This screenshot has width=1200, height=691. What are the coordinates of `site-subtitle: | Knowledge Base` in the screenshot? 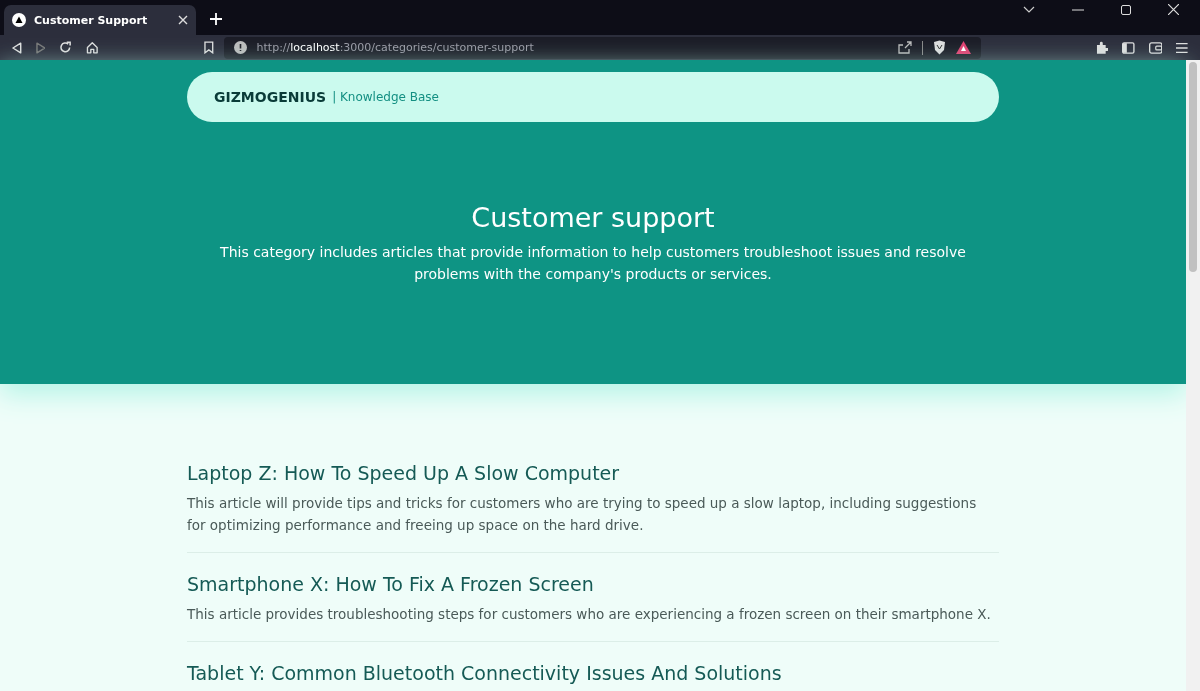 It's located at (385, 97).